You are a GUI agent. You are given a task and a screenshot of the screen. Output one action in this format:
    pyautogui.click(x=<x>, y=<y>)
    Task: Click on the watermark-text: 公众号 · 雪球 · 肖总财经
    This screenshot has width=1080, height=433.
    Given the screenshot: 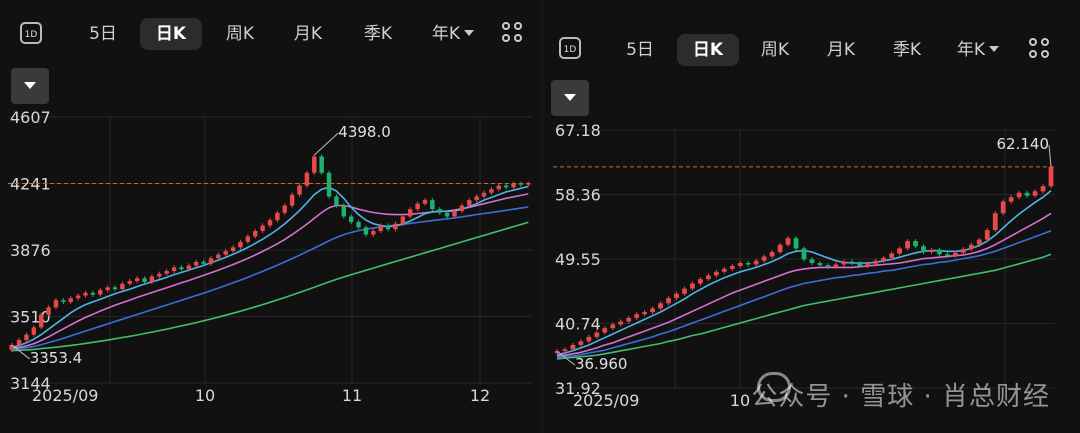 What is the action you would take?
    pyautogui.click(x=900, y=397)
    